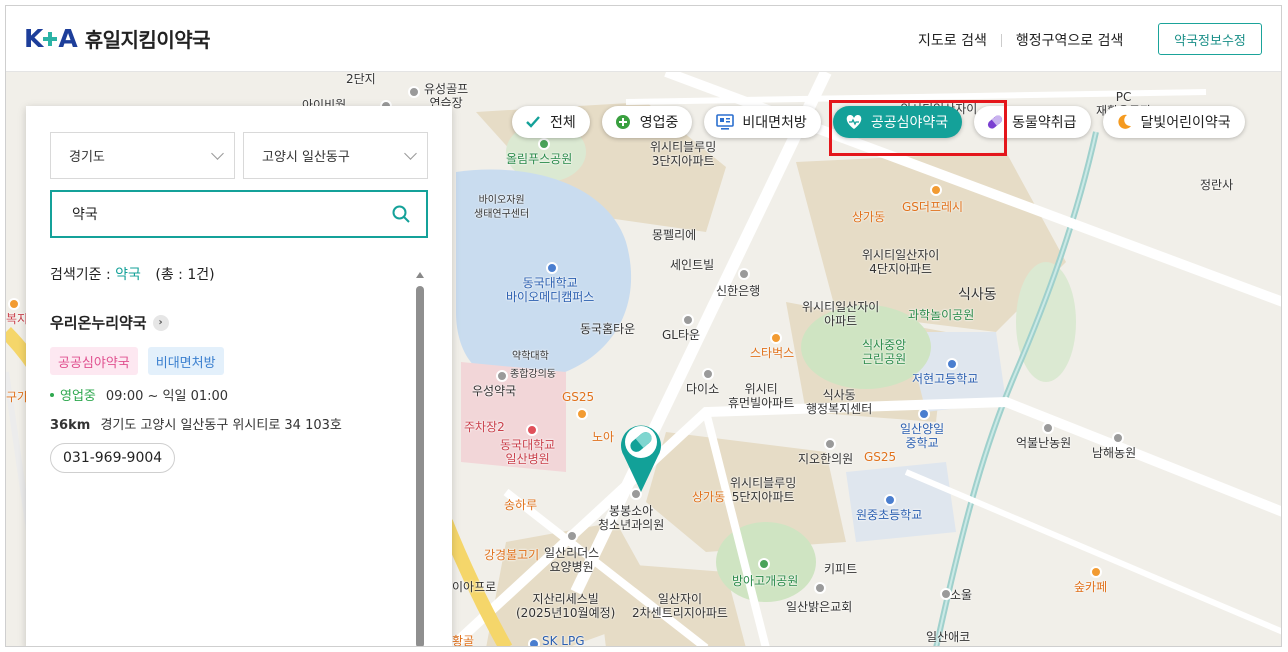 This screenshot has width=1288, height=652. I want to click on map-label: 송하루, so click(521, 505).